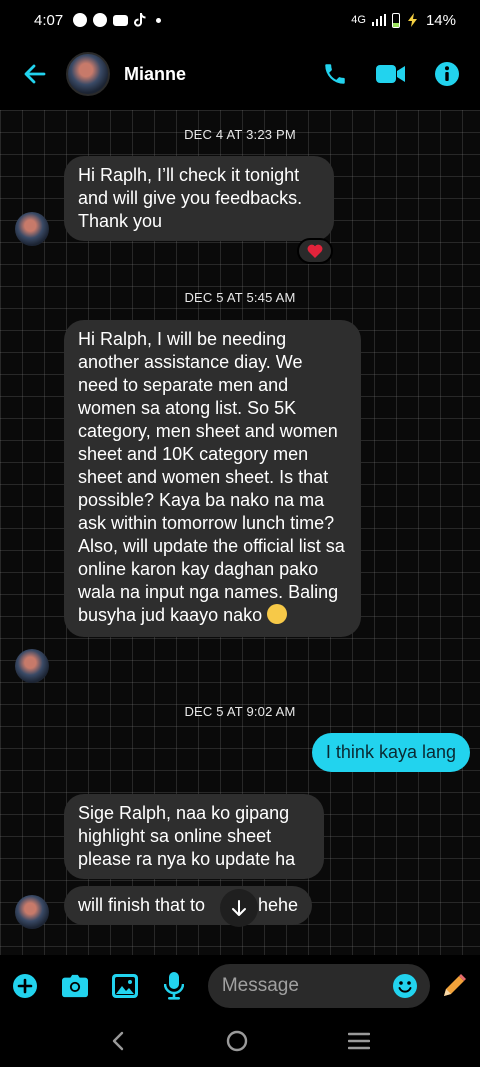 Image resolution: width=480 pixels, height=1067 pixels. Describe the element at coordinates (159, 20) in the screenshot. I see `more-notif-dot` at that location.